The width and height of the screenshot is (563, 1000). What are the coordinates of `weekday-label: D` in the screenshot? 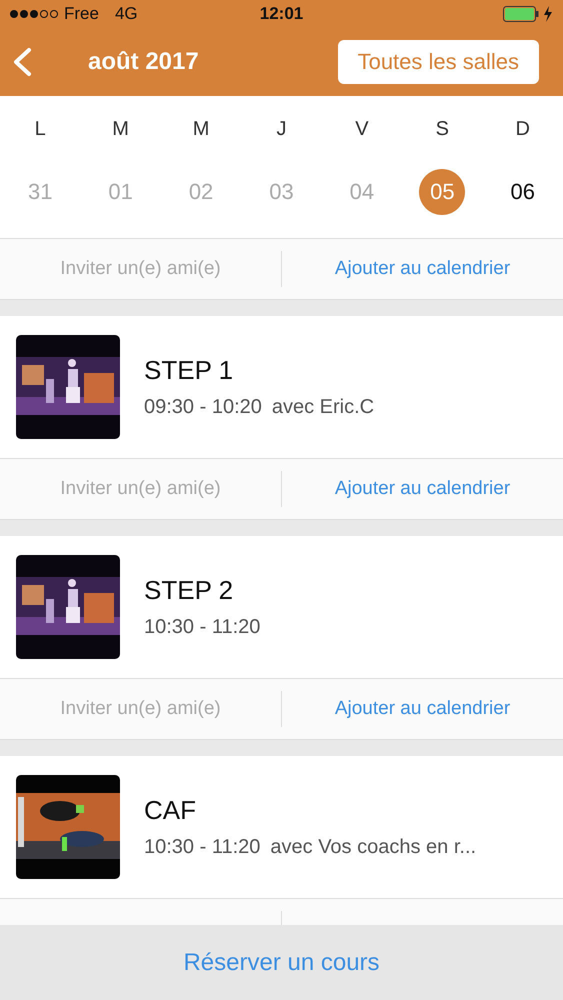 It's located at (523, 129).